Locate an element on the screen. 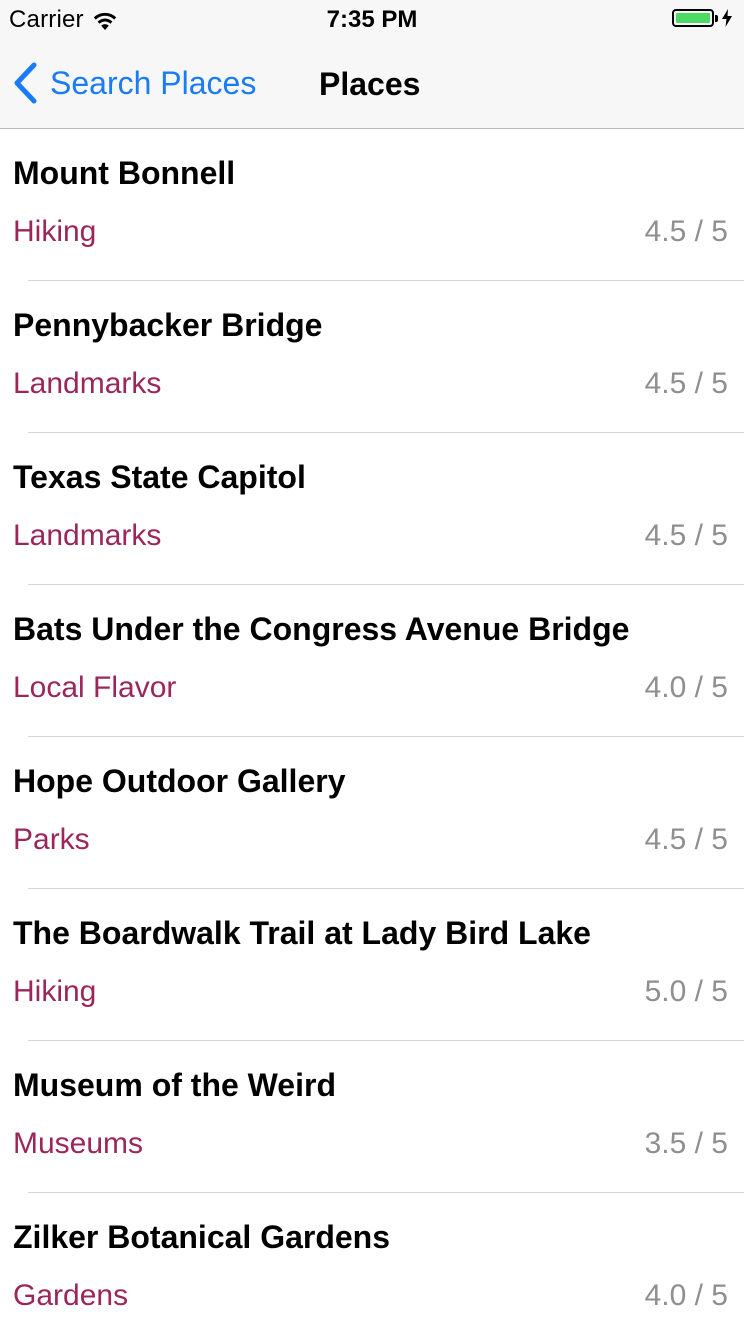 The image size is (744, 1330). list-item: Museum of the Weird Museums 3.5 / 5 is located at coordinates (372, 1117).